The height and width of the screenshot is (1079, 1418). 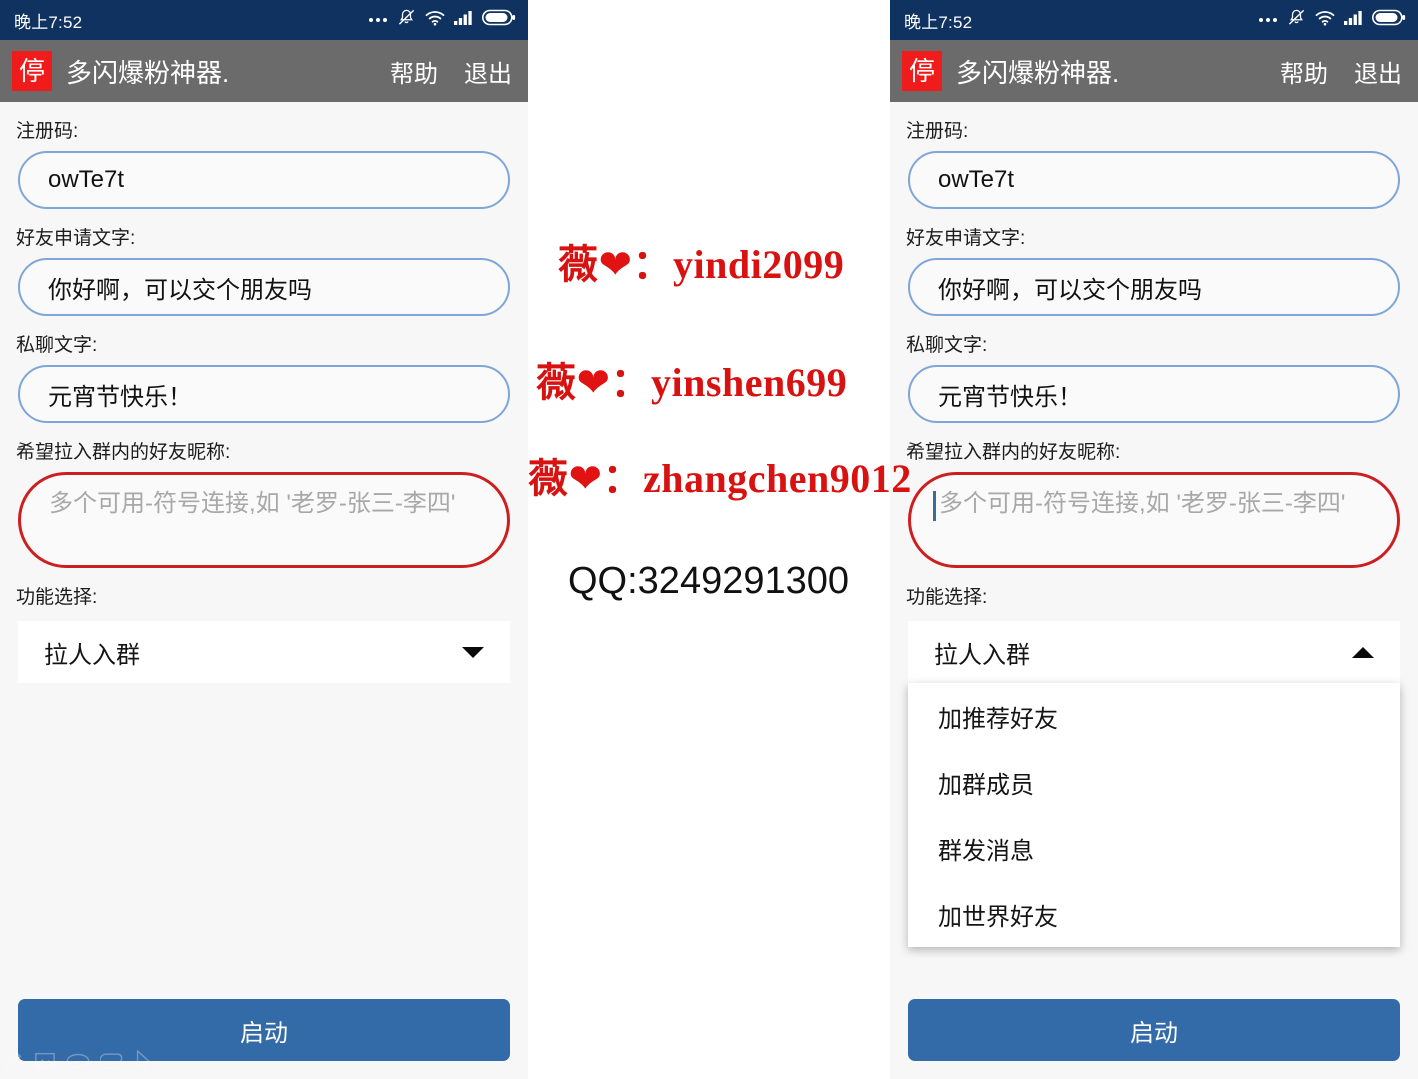 I want to click on wechat-id-3: zhangchen9012, so click(x=777, y=478).